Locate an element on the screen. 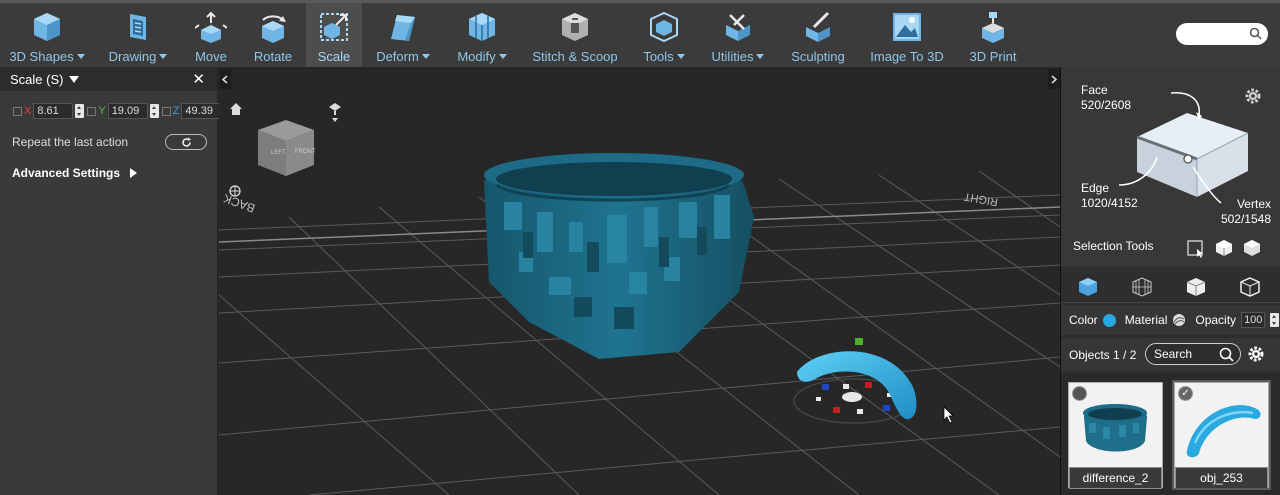 The width and height of the screenshot is (1280, 495). tool-stitch-scoop: Stitch & Scoop is located at coordinates (575, 35).